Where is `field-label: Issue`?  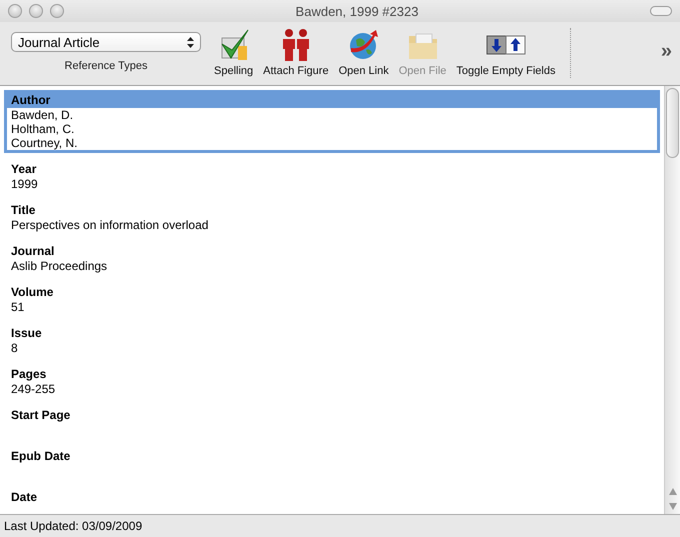 field-label: Issue is located at coordinates (26, 333).